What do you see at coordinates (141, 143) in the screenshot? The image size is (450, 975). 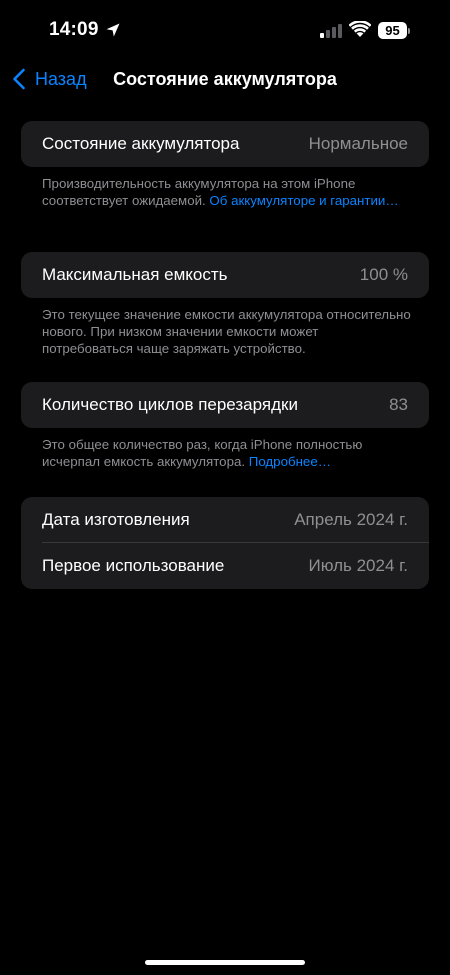 I see `battery-health-label: Состояние аккумулятора` at bounding box center [141, 143].